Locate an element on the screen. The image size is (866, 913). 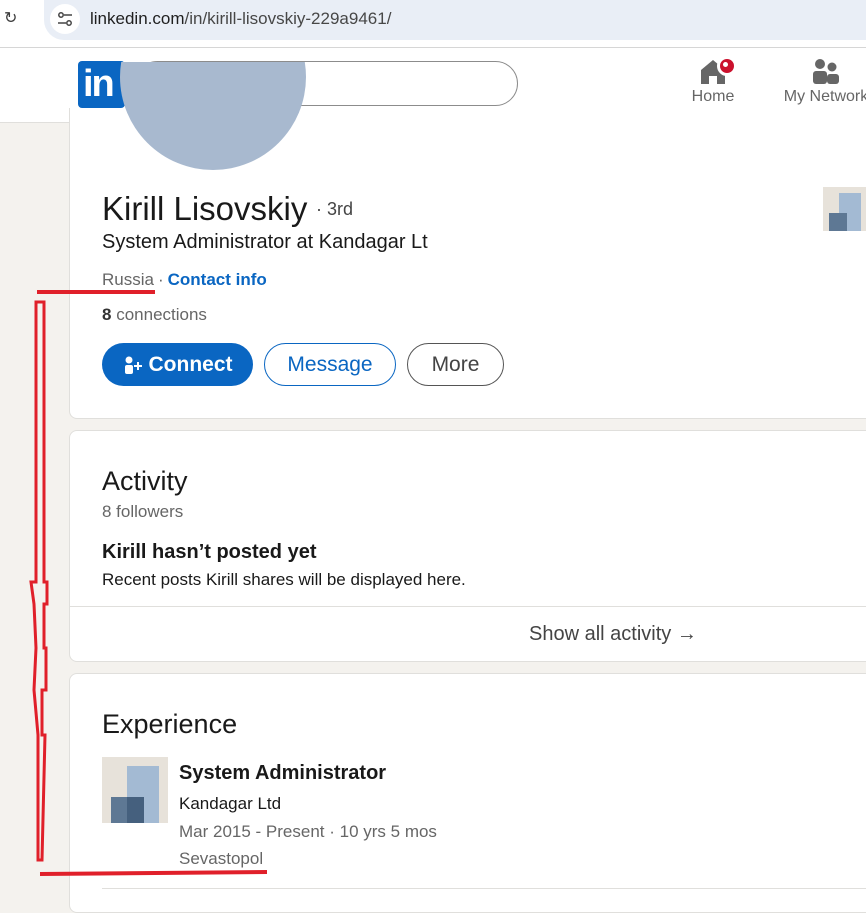
connect-button: Connect is located at coordinates (177, 364).